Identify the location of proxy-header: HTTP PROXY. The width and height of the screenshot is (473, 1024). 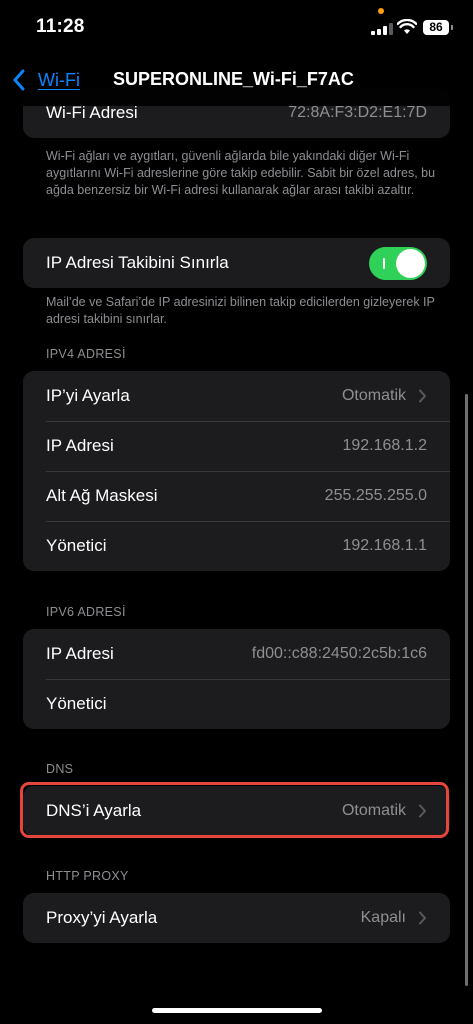
(87, 876).